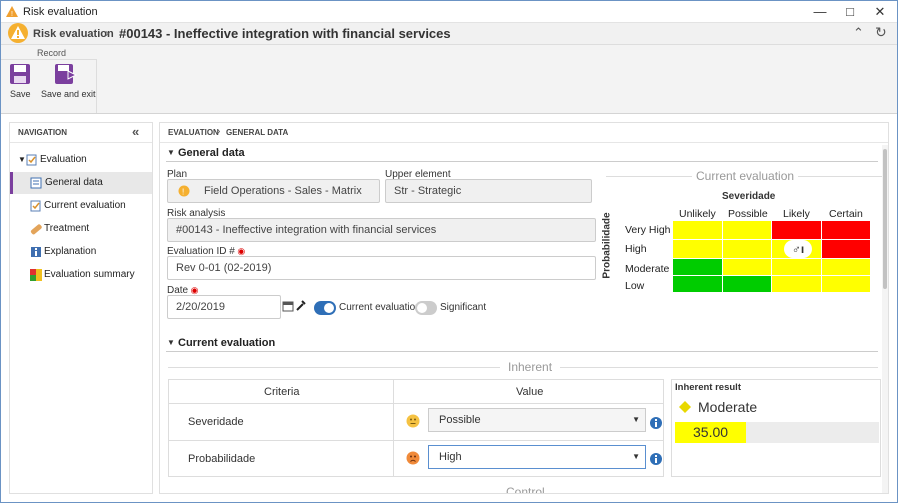  What do you see at coordinates (273, 191) in the screenshot?
I see `plan-field: ! Field Operations - Sales - Matrix` at bounding box center [273, 191].